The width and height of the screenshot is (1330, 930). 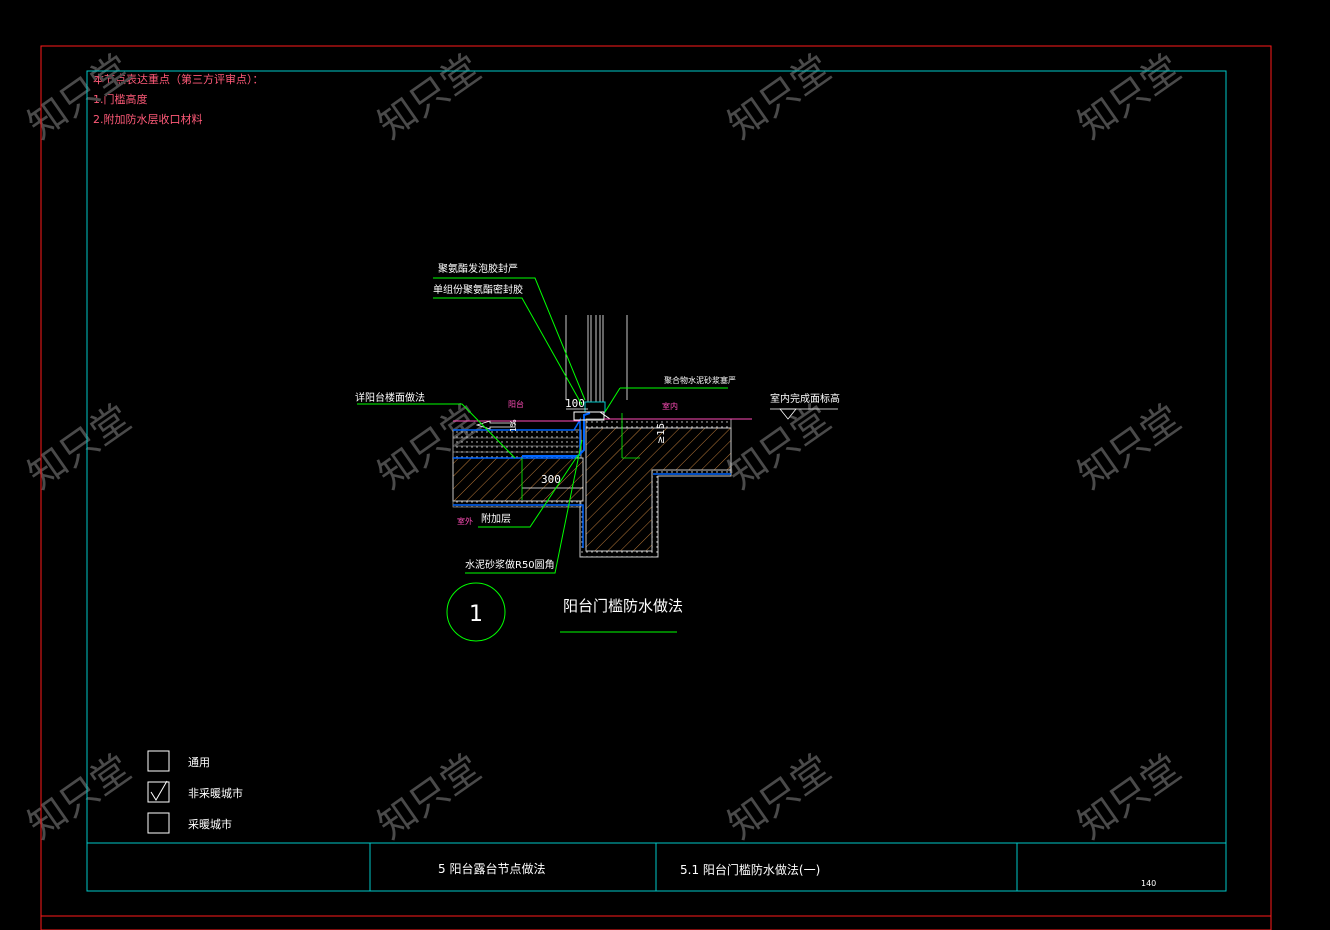 I want to click on balcony-slab, so click(x=518, y=479).